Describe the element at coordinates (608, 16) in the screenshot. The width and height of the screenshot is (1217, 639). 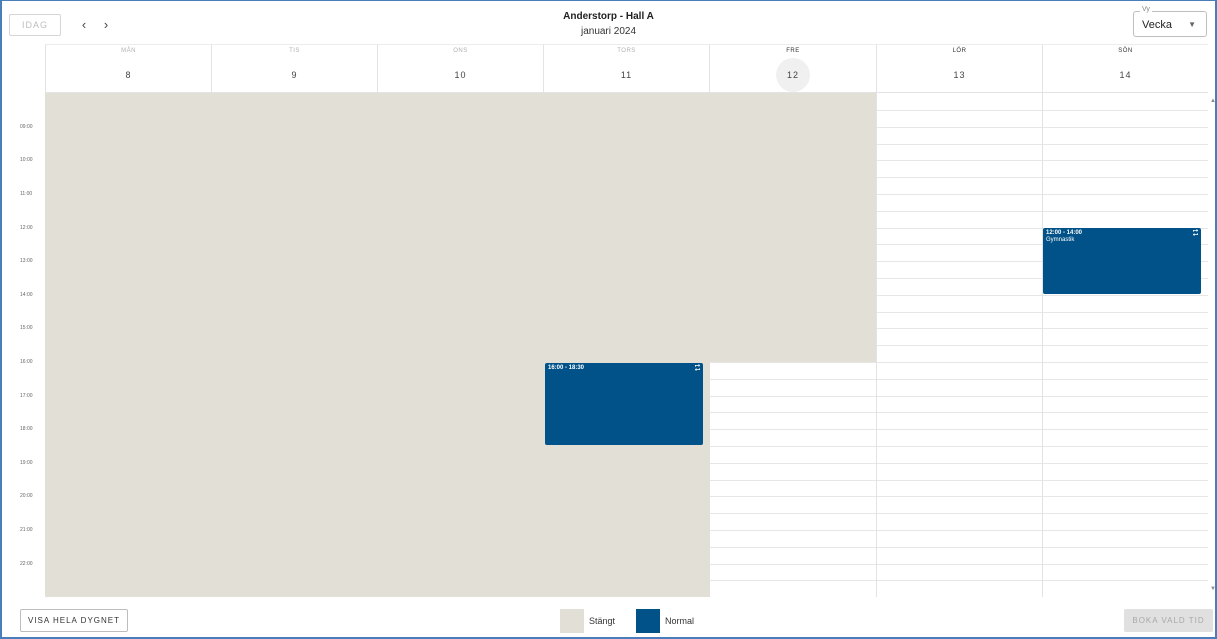
I see `page-title: Anderstorp - Hall A` at that location.